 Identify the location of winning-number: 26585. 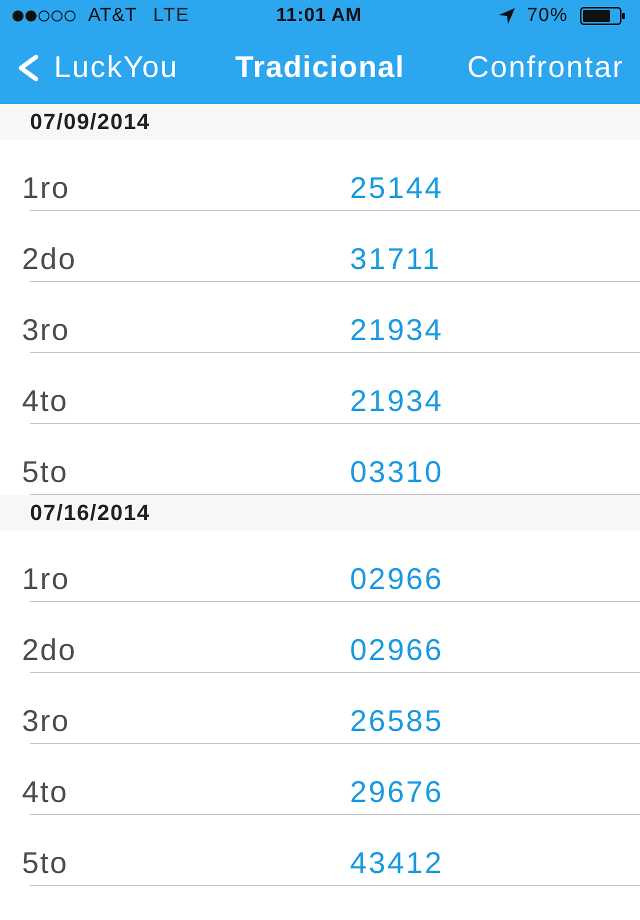
(397, 722).